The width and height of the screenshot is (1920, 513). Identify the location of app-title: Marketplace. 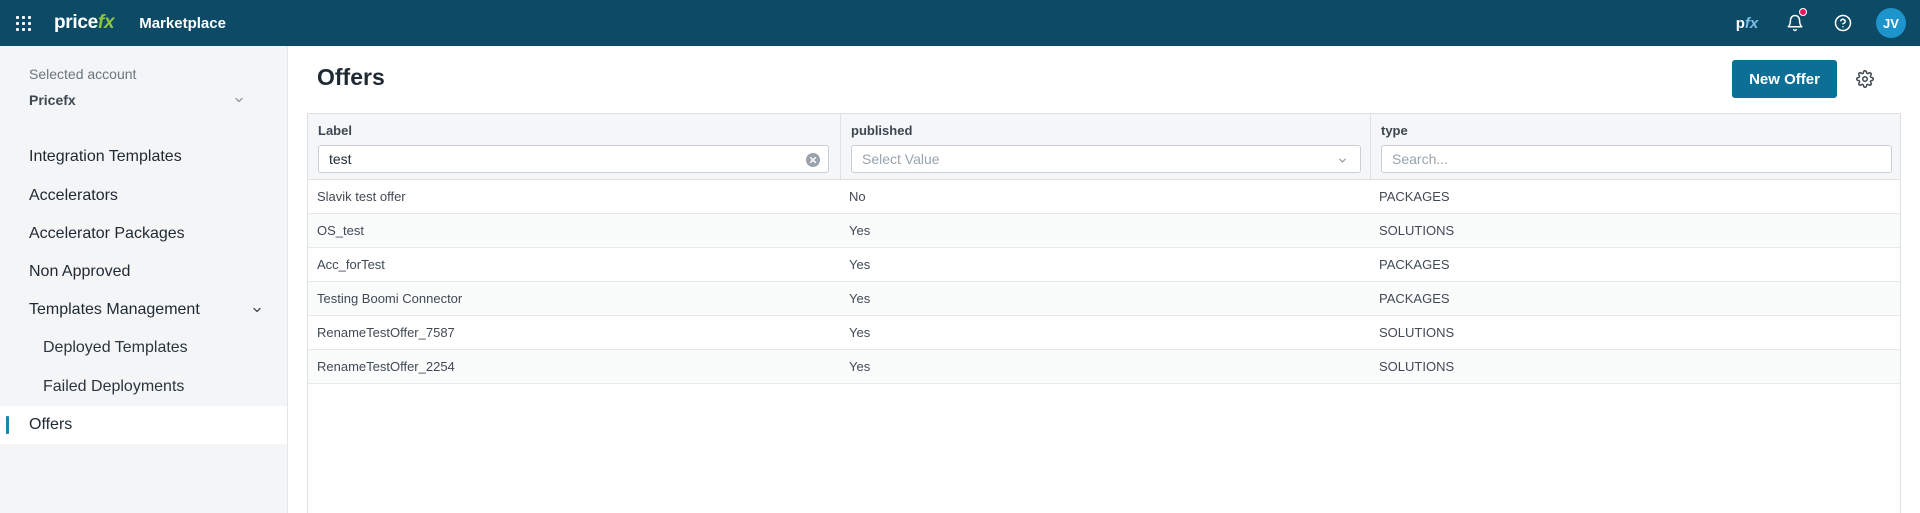
(182, 23).